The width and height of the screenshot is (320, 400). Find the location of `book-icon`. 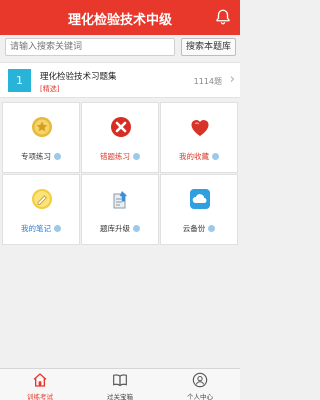

book-icon is located at coordinates (120, 380).